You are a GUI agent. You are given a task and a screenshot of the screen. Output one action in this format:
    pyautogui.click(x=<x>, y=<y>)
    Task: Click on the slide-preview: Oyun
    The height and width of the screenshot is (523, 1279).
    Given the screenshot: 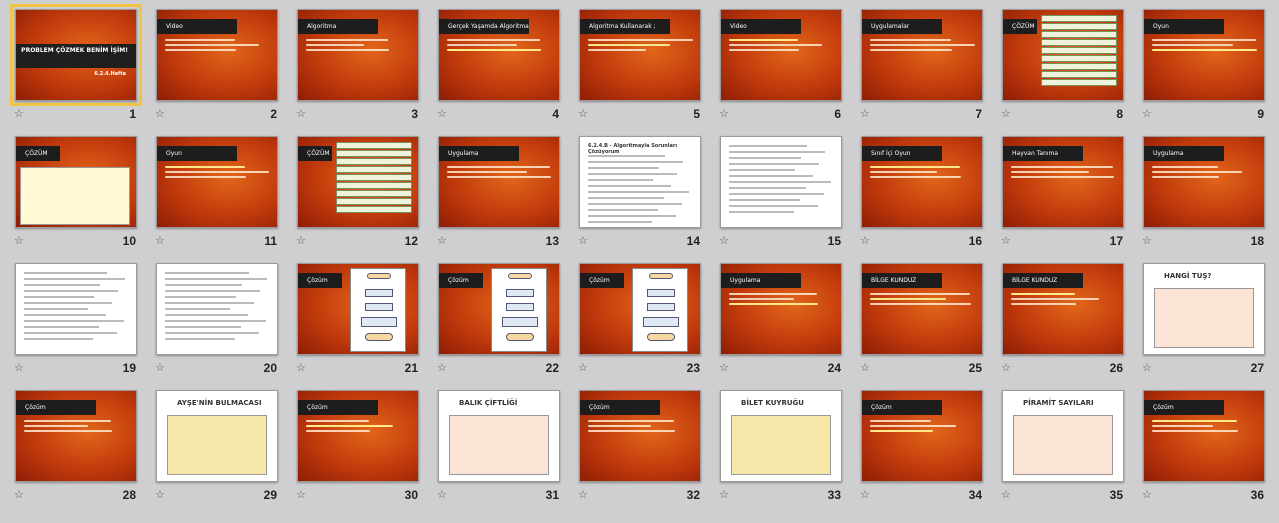 What is the action you would take?
    pyautogui.click(x=217, y=182)
    